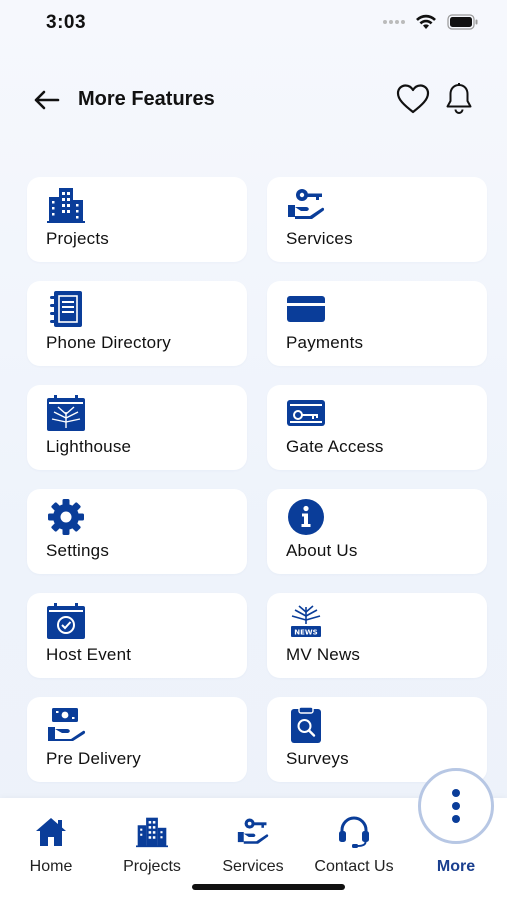 The image size is (507, 900). I want to click on feature-label: Host Event, so click(89, 654).